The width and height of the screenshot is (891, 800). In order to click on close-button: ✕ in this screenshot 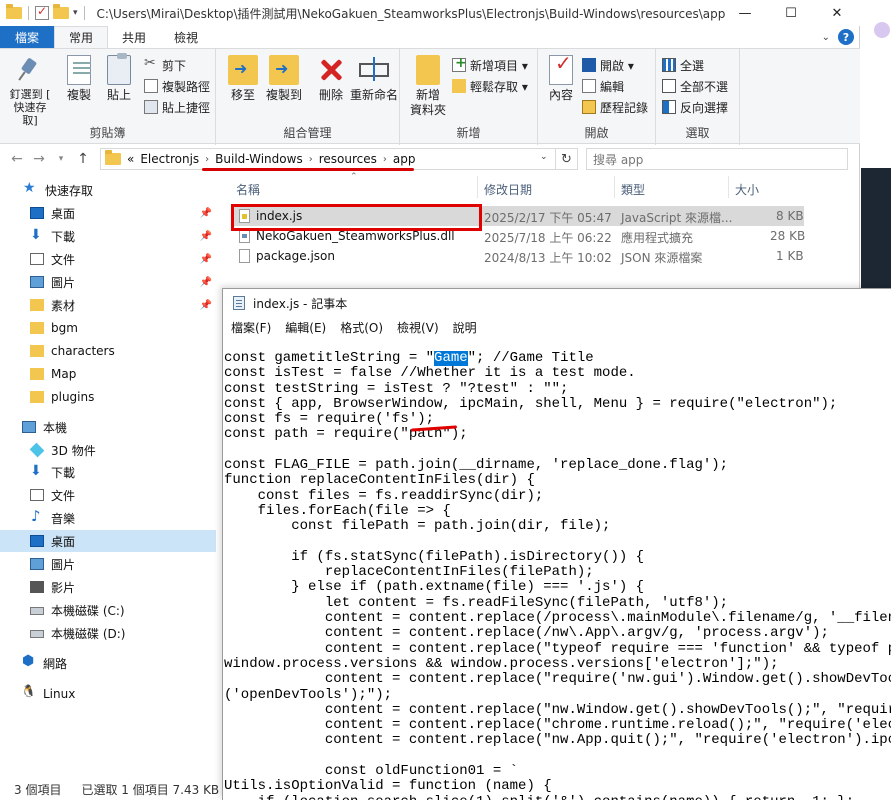, I will do `click(837, 13)`.